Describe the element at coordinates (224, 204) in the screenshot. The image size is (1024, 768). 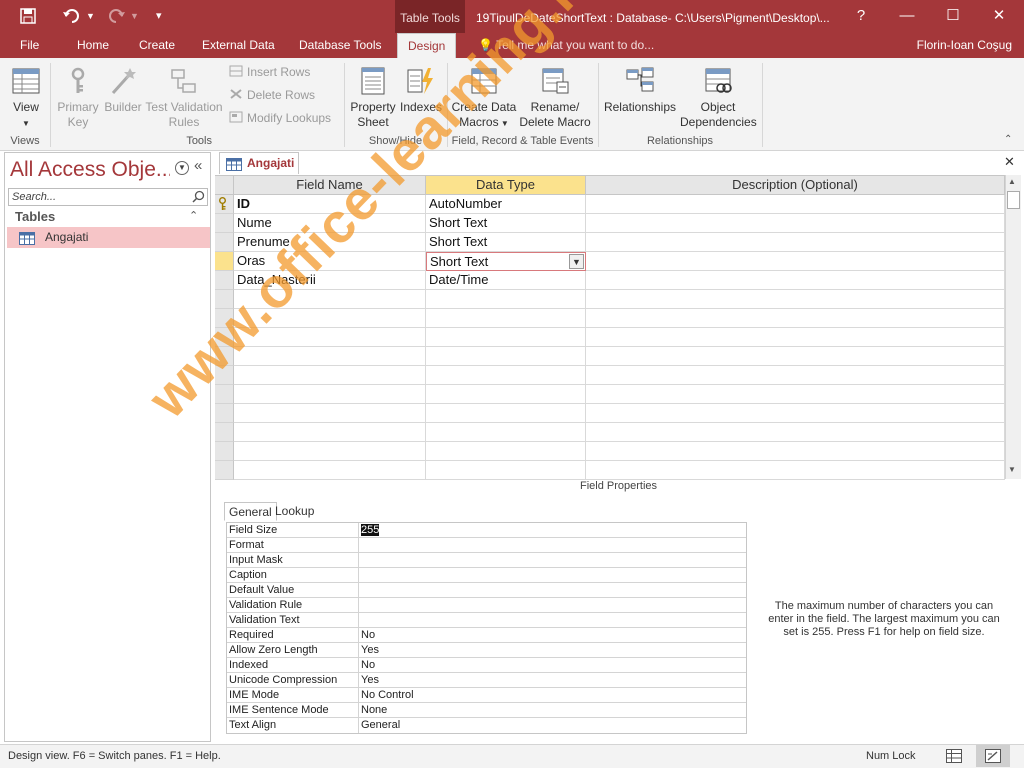
I see `row-selector-primary-key` at that location.